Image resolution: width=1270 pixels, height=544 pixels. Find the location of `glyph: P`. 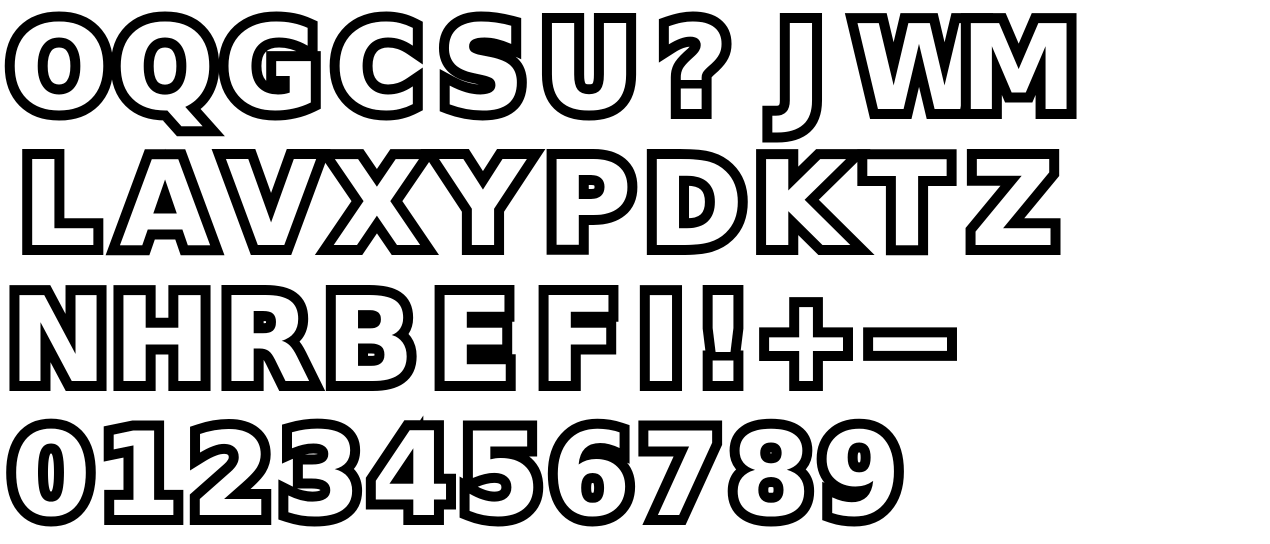

glyph: P is located at coordinates (589, 204).